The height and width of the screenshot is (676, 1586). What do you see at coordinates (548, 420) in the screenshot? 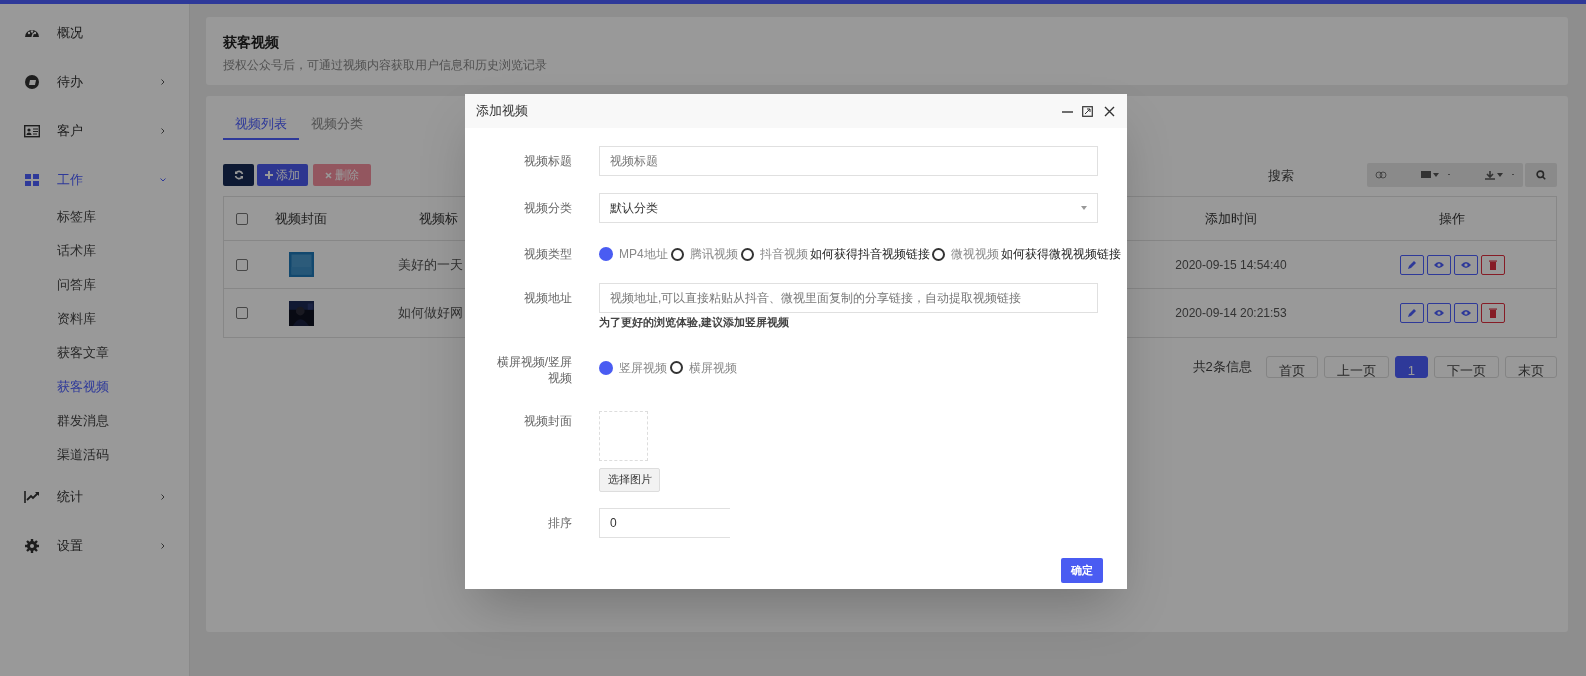
I see `field-label: 视频封面` at bounding box center [548, 420].